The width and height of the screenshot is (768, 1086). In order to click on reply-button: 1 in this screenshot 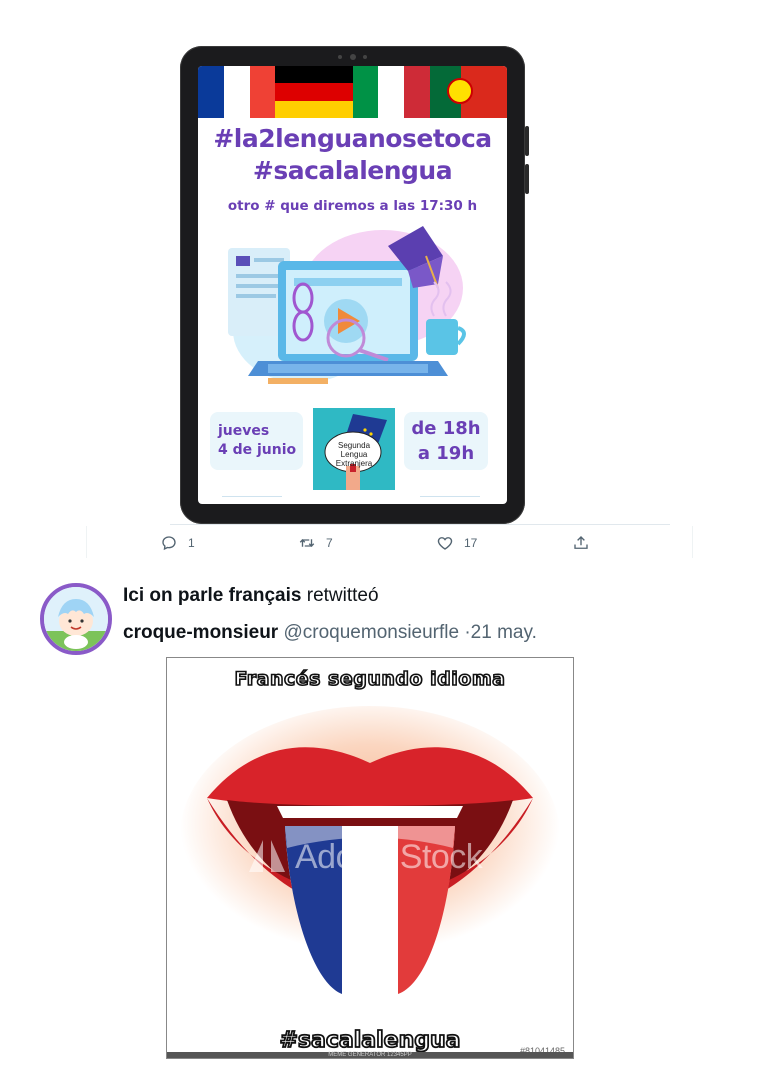, I will do `click(177, 543)`.